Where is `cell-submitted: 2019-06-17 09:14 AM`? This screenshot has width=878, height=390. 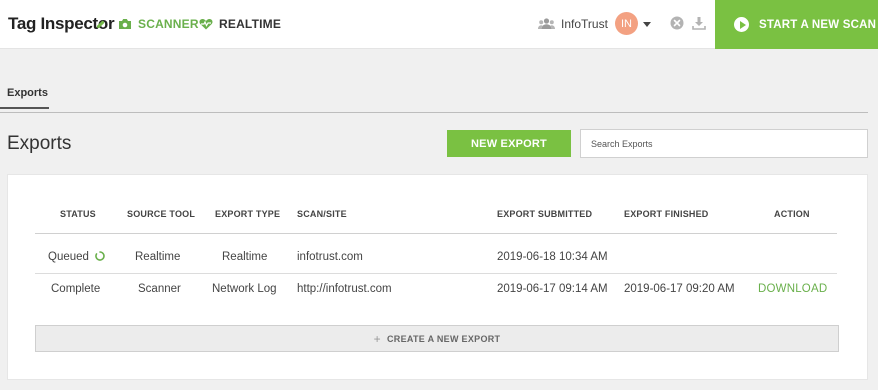
cell-submitted: 2019-06-17 09:14 AM is located at coordinates (552, 289).